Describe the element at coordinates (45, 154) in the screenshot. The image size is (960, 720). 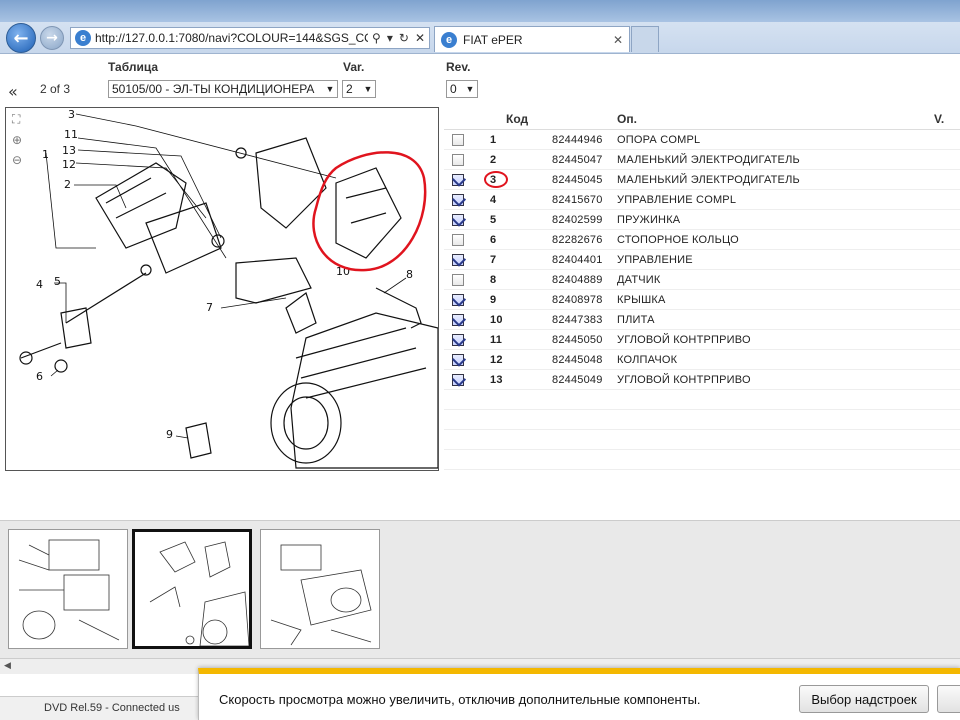
I see `callout-1: 1` at that location.